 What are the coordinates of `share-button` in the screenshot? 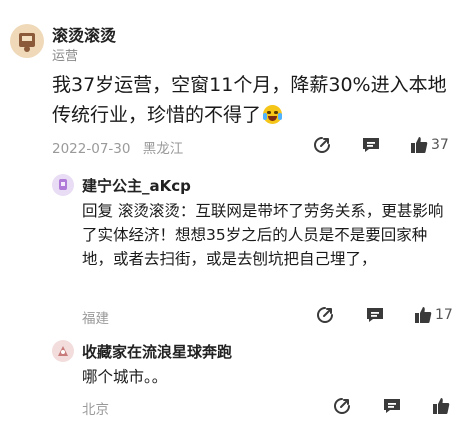 It's located at (322, 145).